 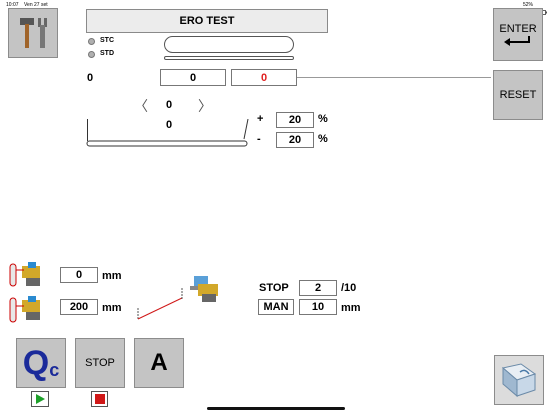 I want to click on stop-indicator-button, so click(x=99, y=399).